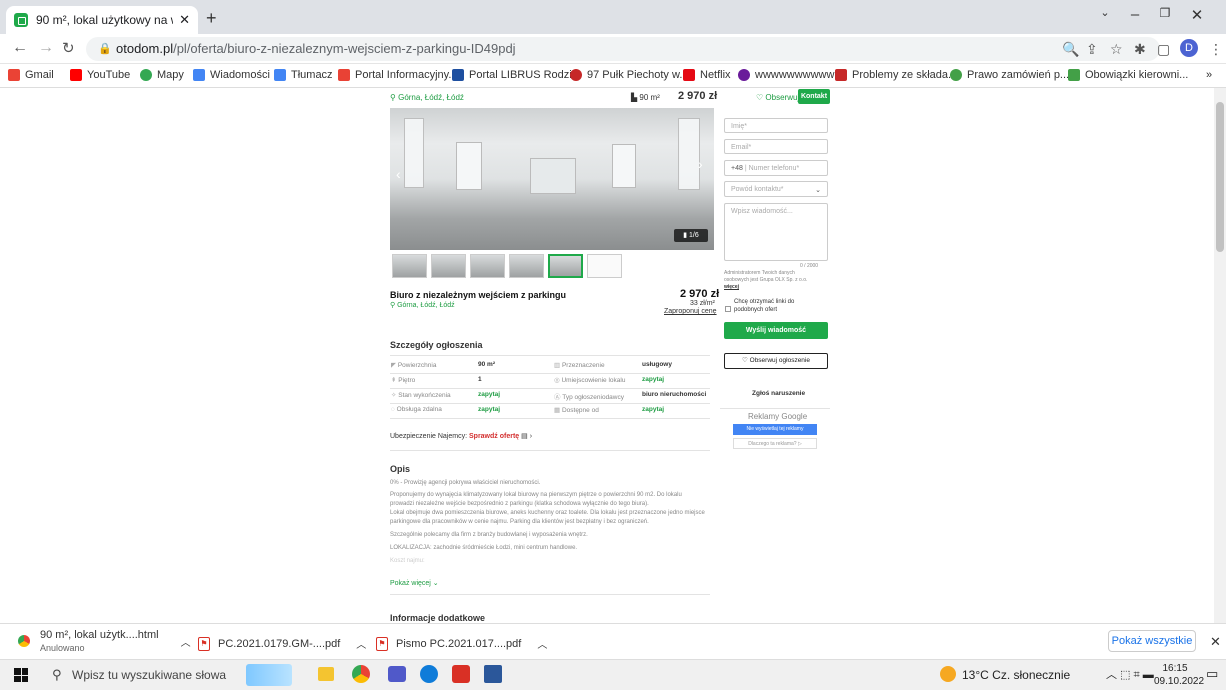  What do you see at coordinates (707, 75) in the screenshot?
I see `bookmark-netflix: Netflix` at bounding box center [707, 75].